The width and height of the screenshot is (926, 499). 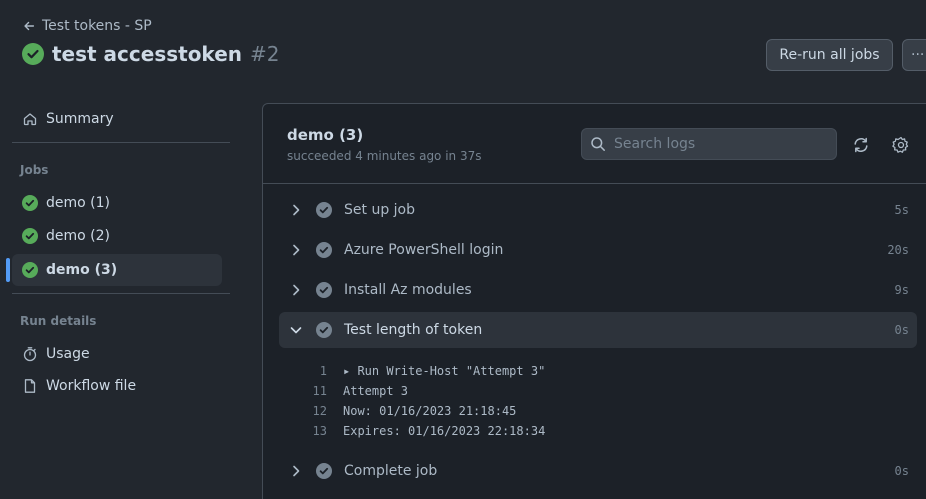 I want to click on search-icon, so click(x=598, y=144).